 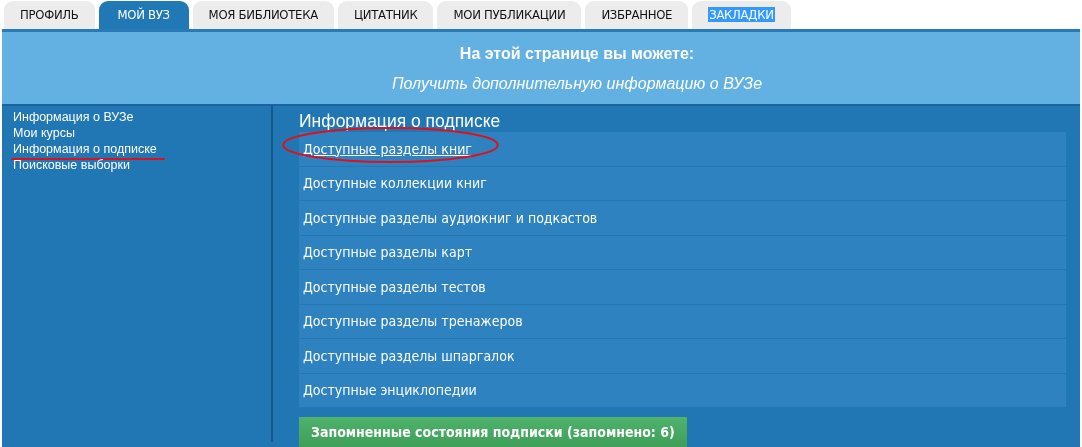 What do you see at coordinates (387, 252) in the screenshot?
I see `subscription-link: Доступные разделы карт` at bounding box center [387, 252].